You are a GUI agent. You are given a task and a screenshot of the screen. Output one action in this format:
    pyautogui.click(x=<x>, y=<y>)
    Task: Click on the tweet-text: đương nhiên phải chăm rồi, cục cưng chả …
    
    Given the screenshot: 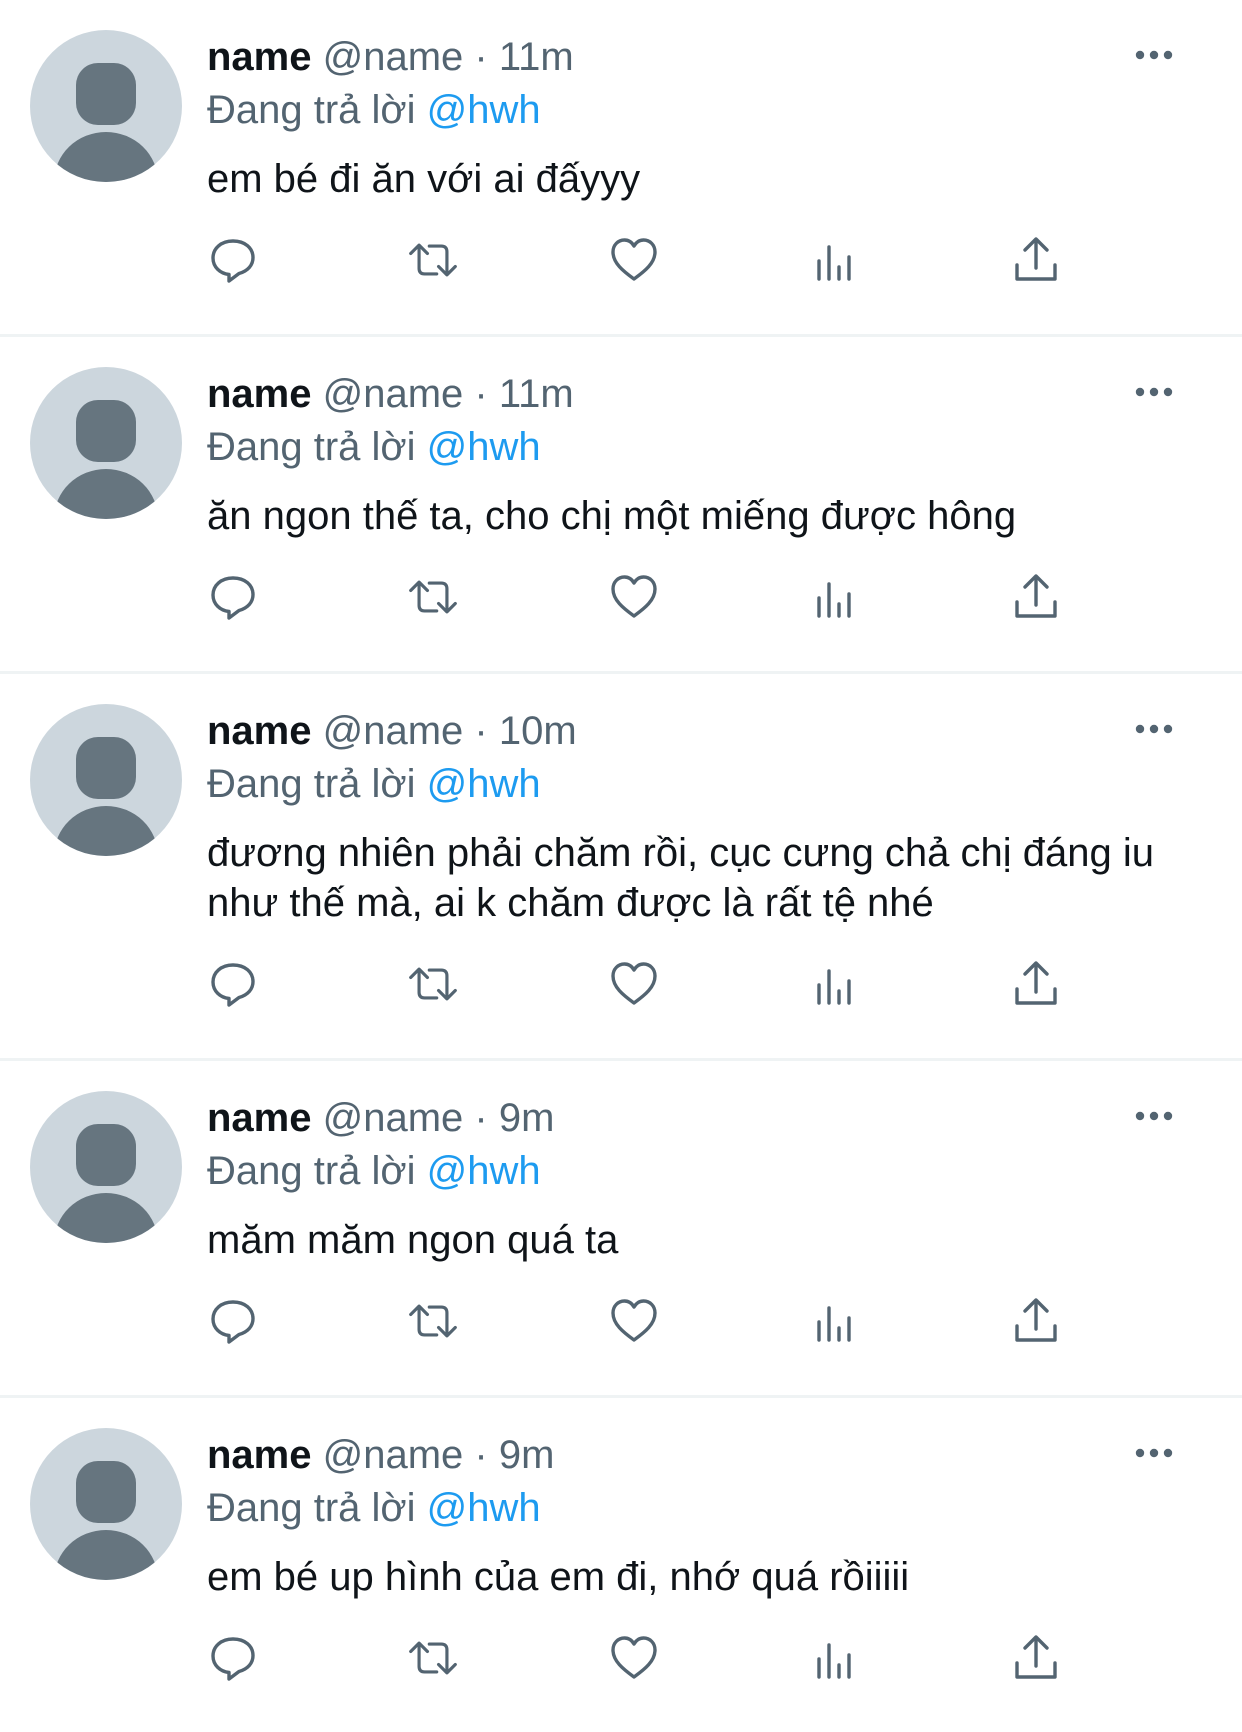 What is the action you would take?
    pyautogui.click(x=681, y=878)
    